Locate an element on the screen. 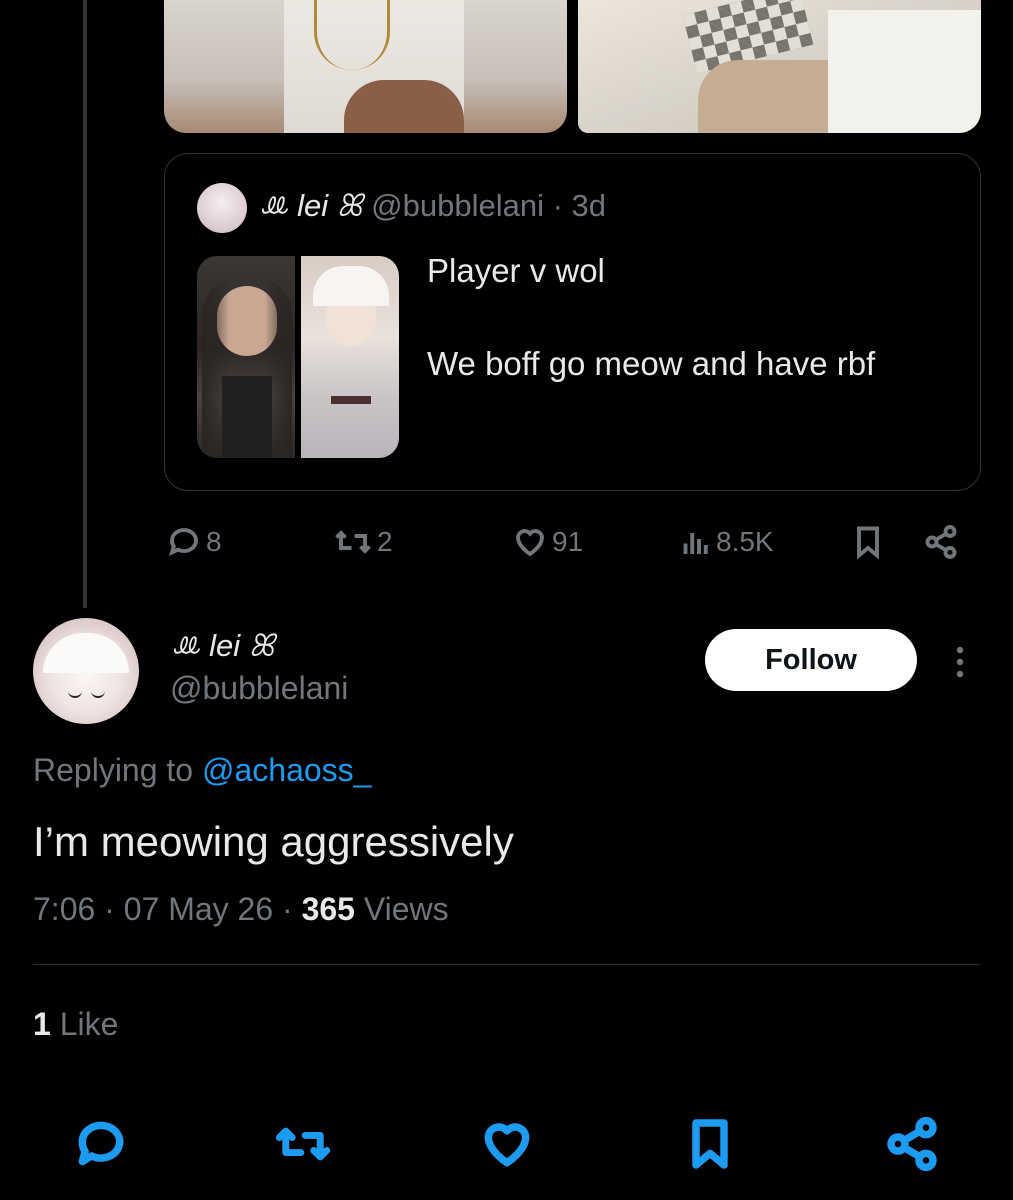 The width and height of the screenshot is (1013, 1200). quoted-time: · 3d is located at coordinates (579, 205).